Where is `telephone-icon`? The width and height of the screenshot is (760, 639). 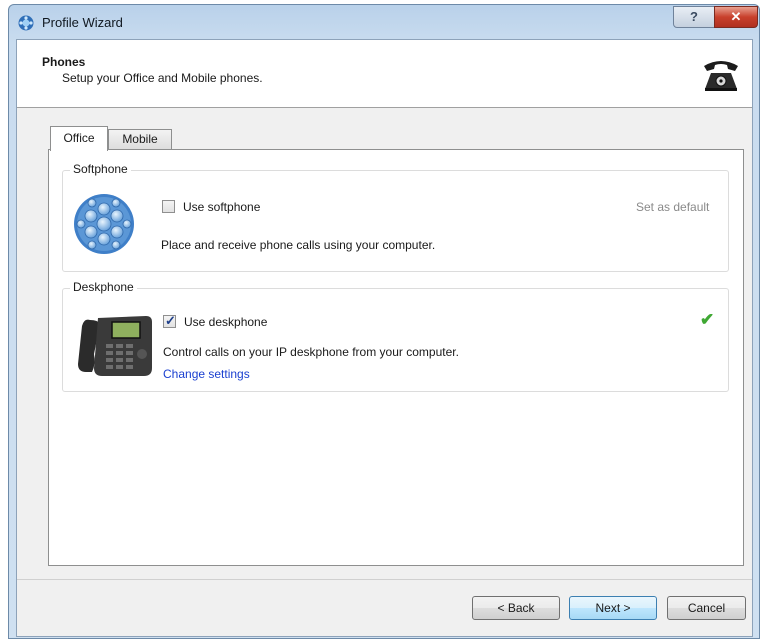 telephone-icon is located at coordinates (721, 76).